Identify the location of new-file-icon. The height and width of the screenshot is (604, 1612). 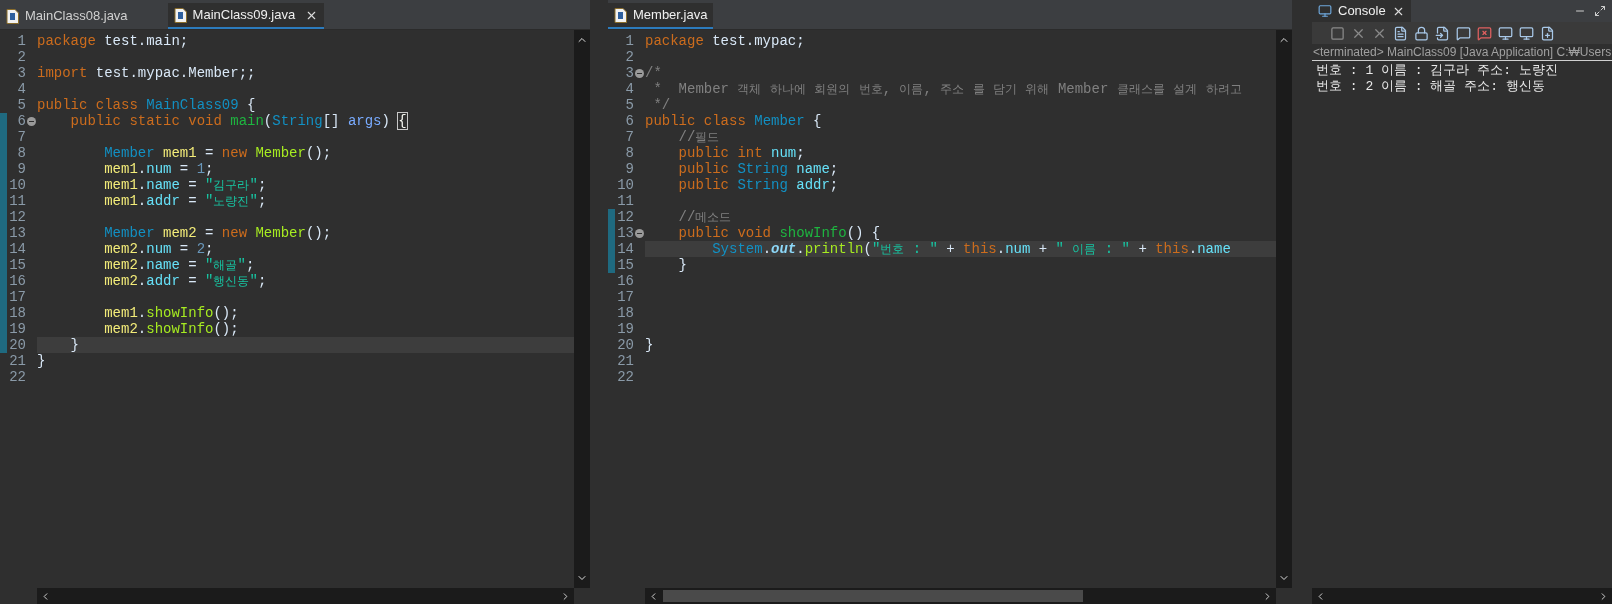
(1547, 33).